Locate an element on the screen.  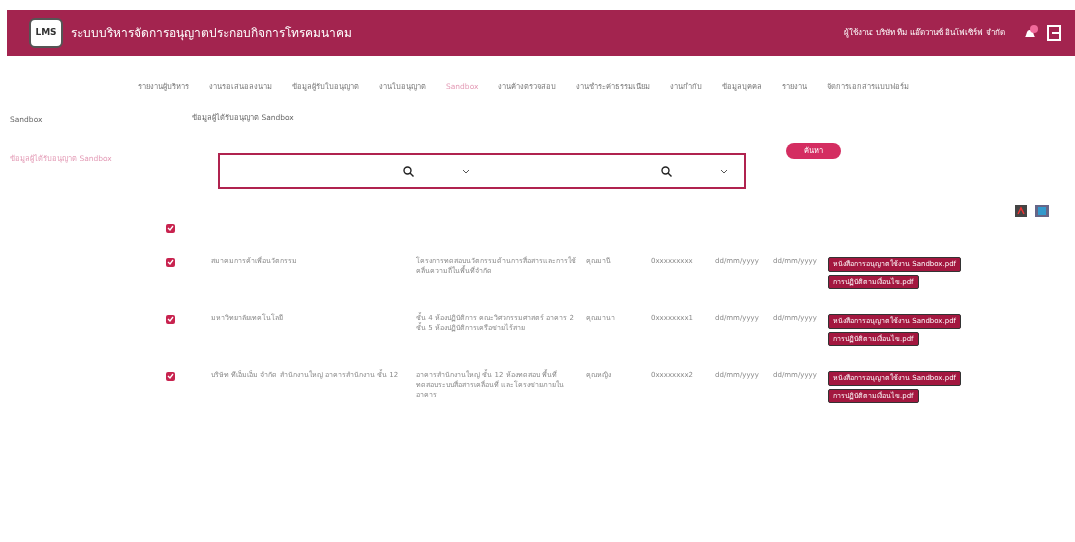
user-name: ผู้ใช้งาน: บริษัท ทีม แอ๊ดวานซ์ อินโฟเซิร์ฟ จำกัด is located at coordinates (924, 33).